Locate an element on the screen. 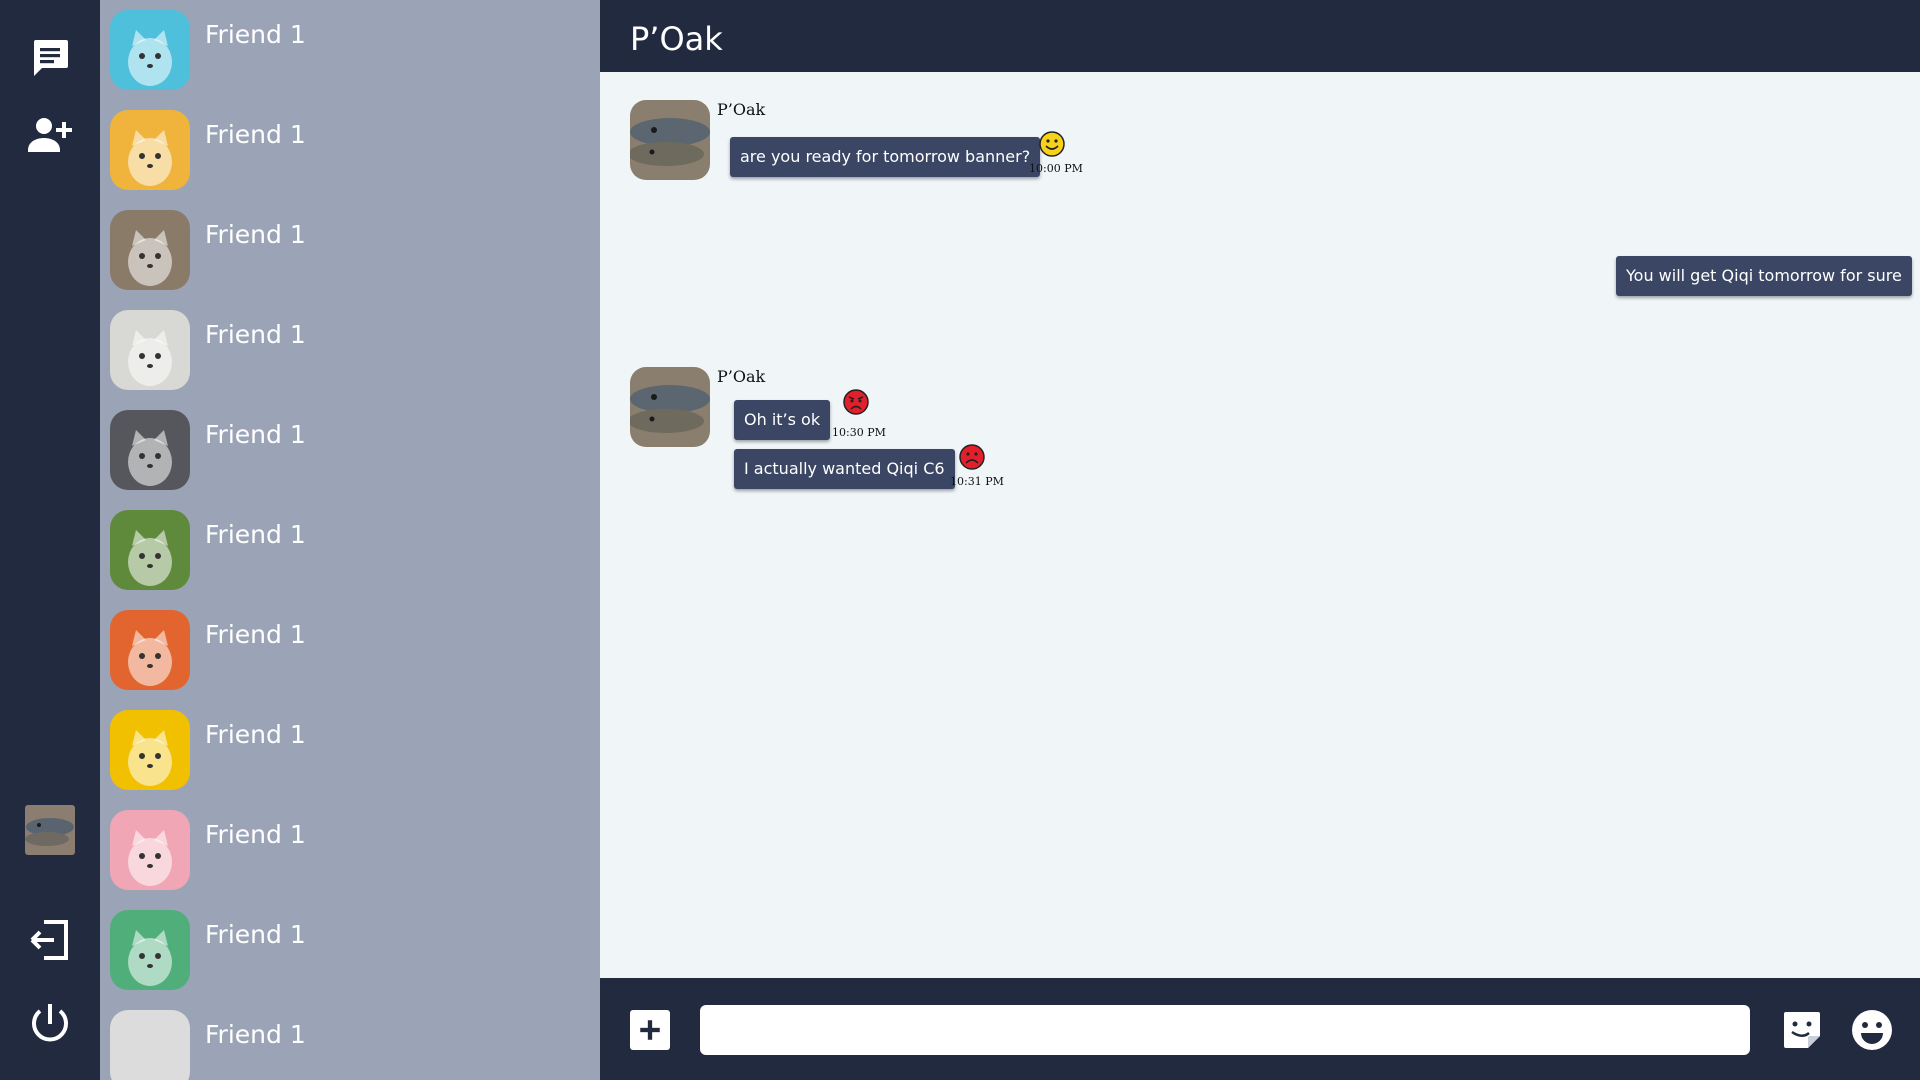  sticker-icon is located at coordinates (1802, 1030).